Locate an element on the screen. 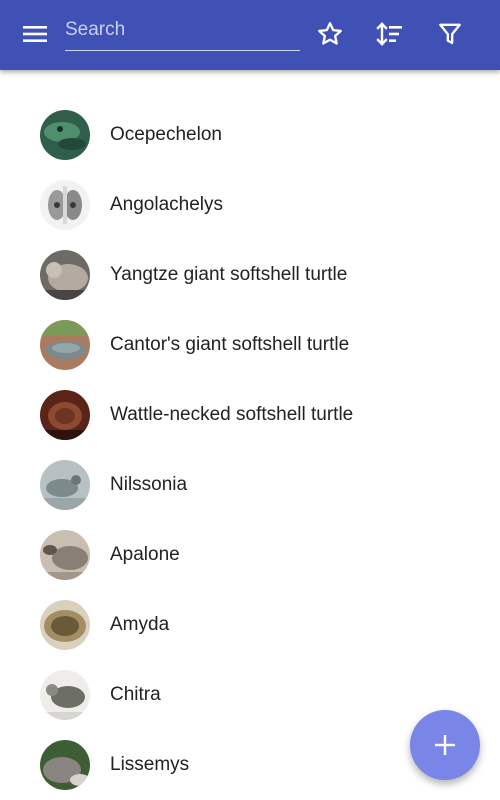 This screenshot has height=800, width=500. filter-icon is located at coordinates (450, 34).